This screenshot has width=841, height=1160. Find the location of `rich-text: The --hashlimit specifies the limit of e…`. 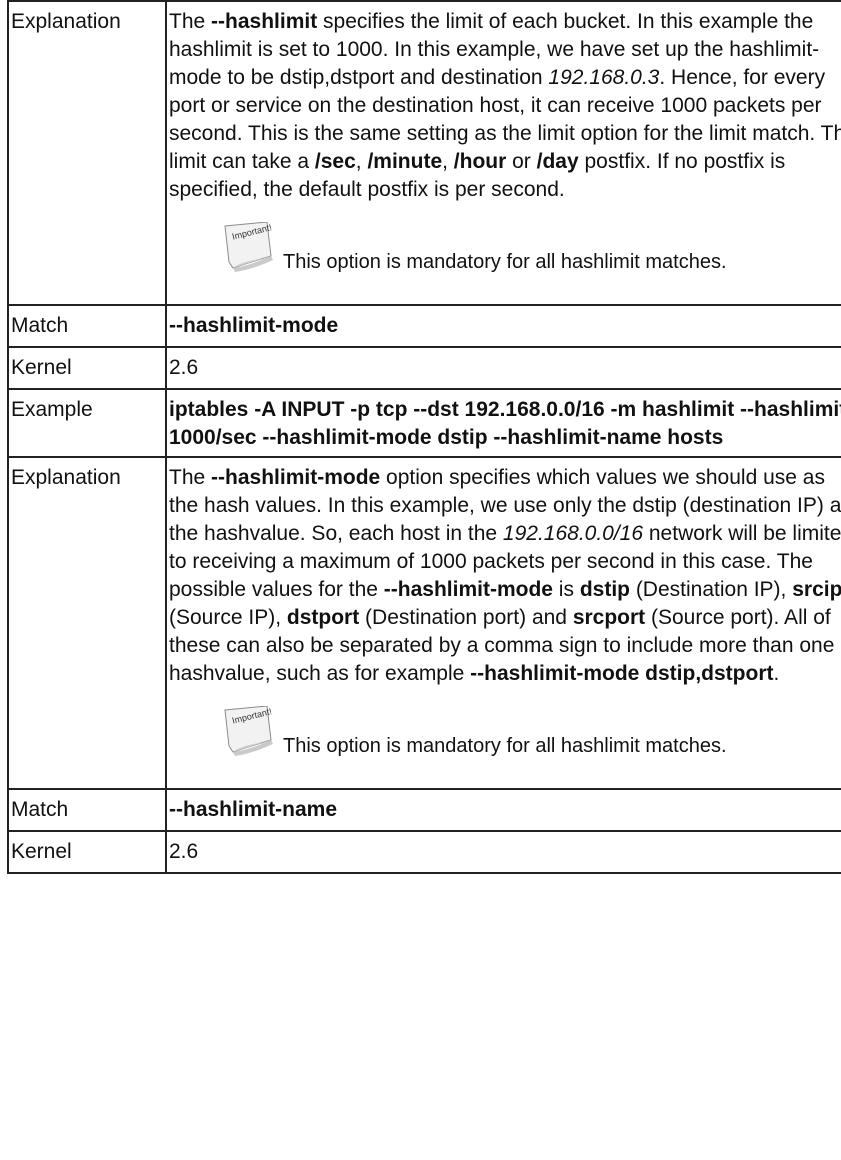

rich-text: The --hashlimit specifies the limit of e… is located at coordinates (505, 105).